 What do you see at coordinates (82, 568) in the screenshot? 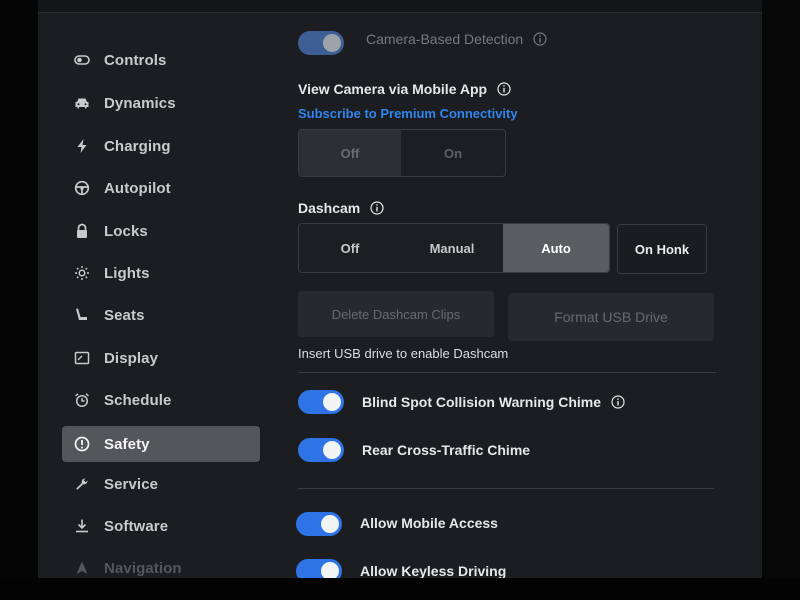
I see `navigation-arrow-icon` at bounding box center [82, 568].